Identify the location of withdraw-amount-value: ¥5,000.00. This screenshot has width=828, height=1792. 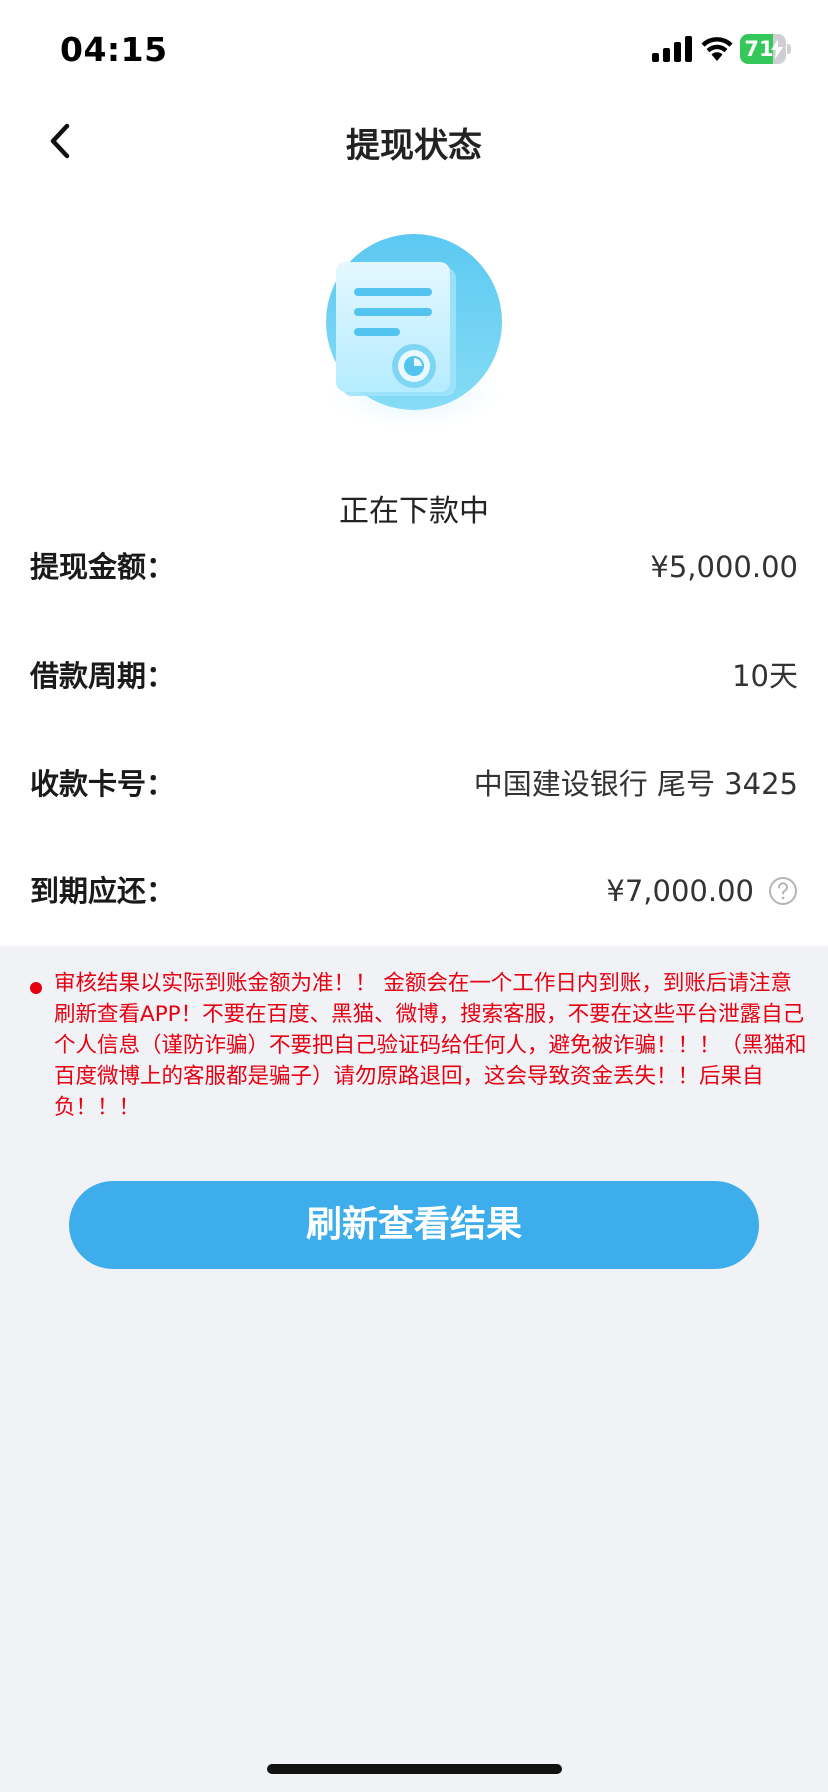
(724, 567).